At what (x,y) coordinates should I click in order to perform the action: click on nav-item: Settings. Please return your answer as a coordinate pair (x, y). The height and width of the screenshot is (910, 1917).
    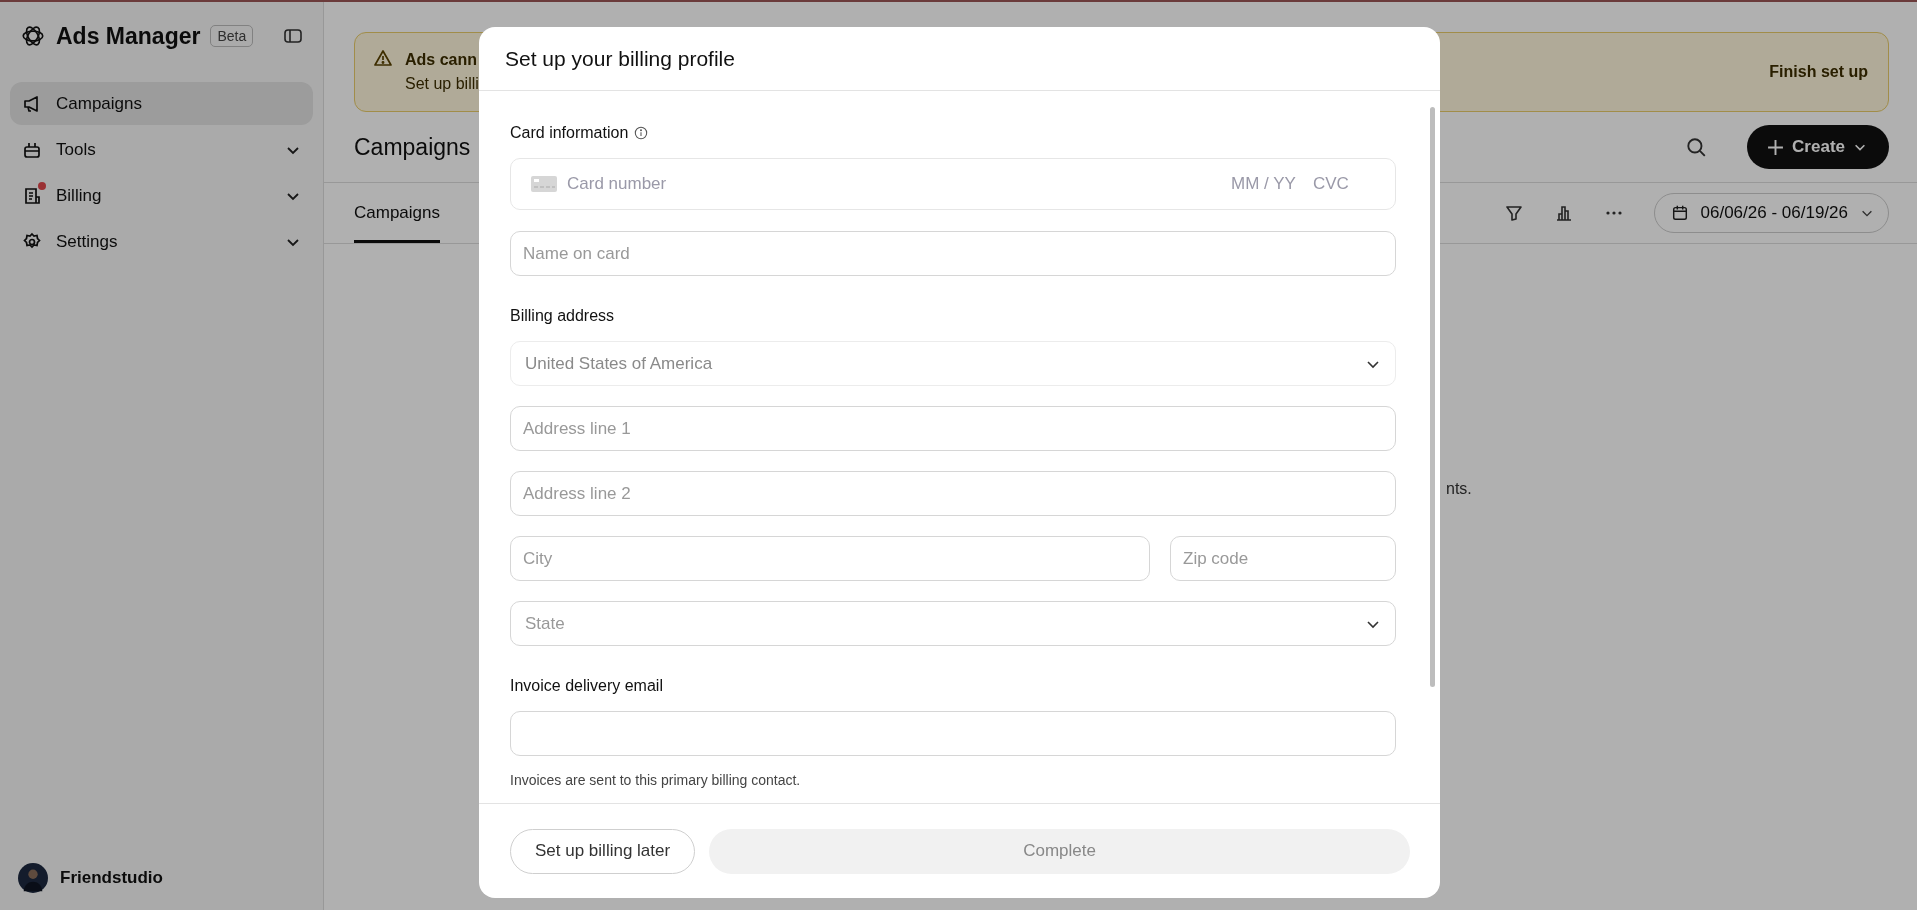
    Looking at the image, I should click on (161, 241).